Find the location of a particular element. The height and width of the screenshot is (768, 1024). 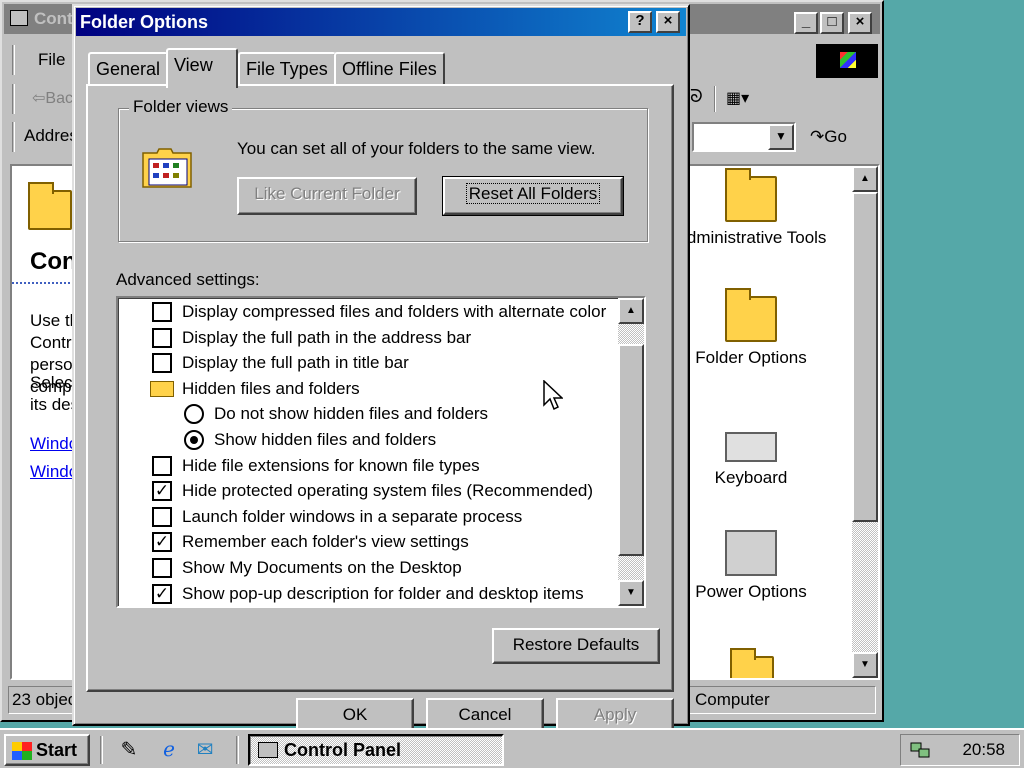

folder-views-icon is located at coordinates (167, 168).